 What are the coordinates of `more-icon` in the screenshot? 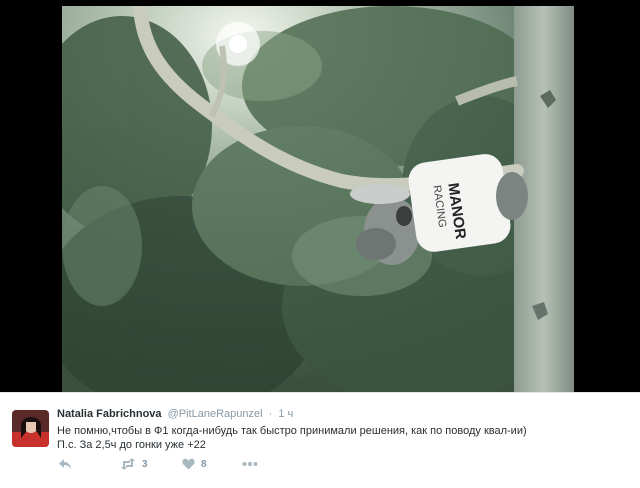 It's located at (250, 464).